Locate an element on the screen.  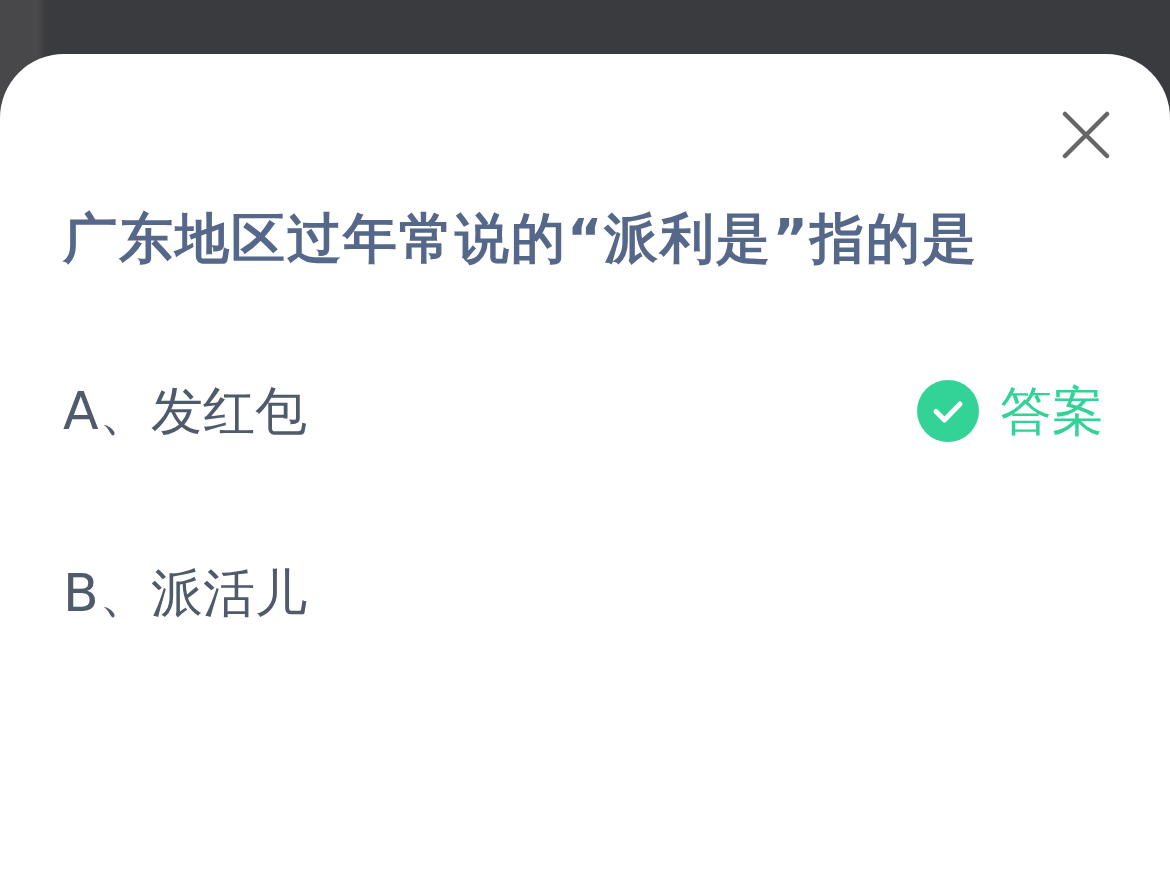
option-text: A、发红包 is located at coordinates (185, 411).